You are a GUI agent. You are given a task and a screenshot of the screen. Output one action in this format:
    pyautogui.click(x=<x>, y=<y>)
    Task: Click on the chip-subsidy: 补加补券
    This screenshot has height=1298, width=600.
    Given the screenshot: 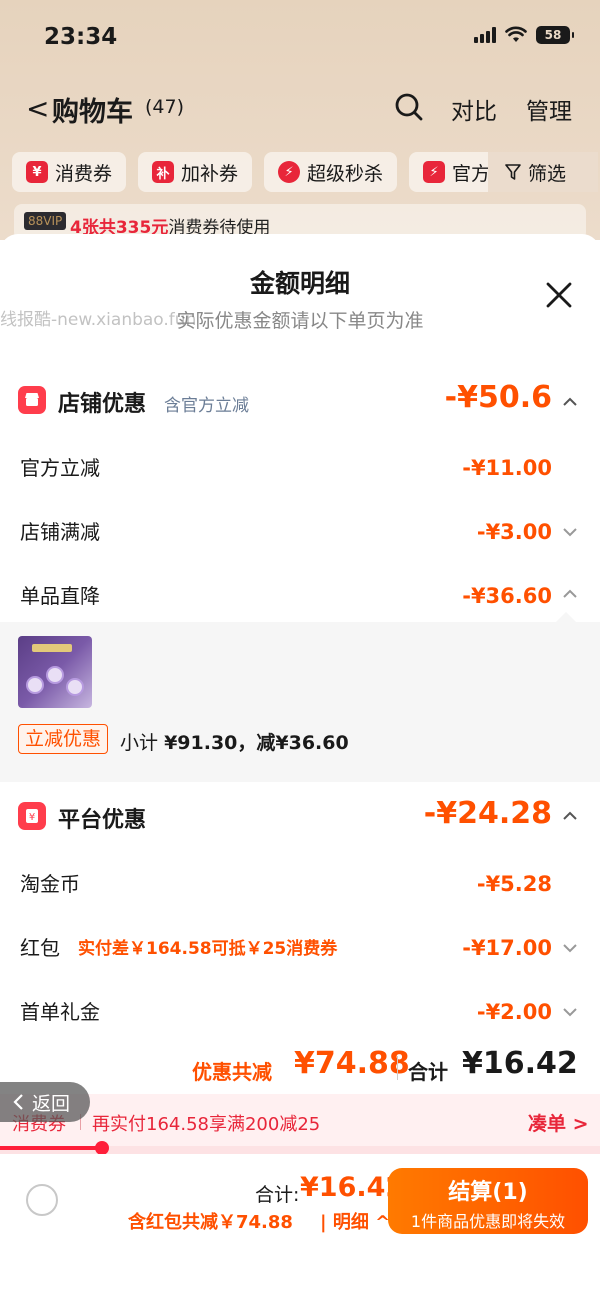 What is the action you would take?
    pyautogui.click(x=195, y=172)
    